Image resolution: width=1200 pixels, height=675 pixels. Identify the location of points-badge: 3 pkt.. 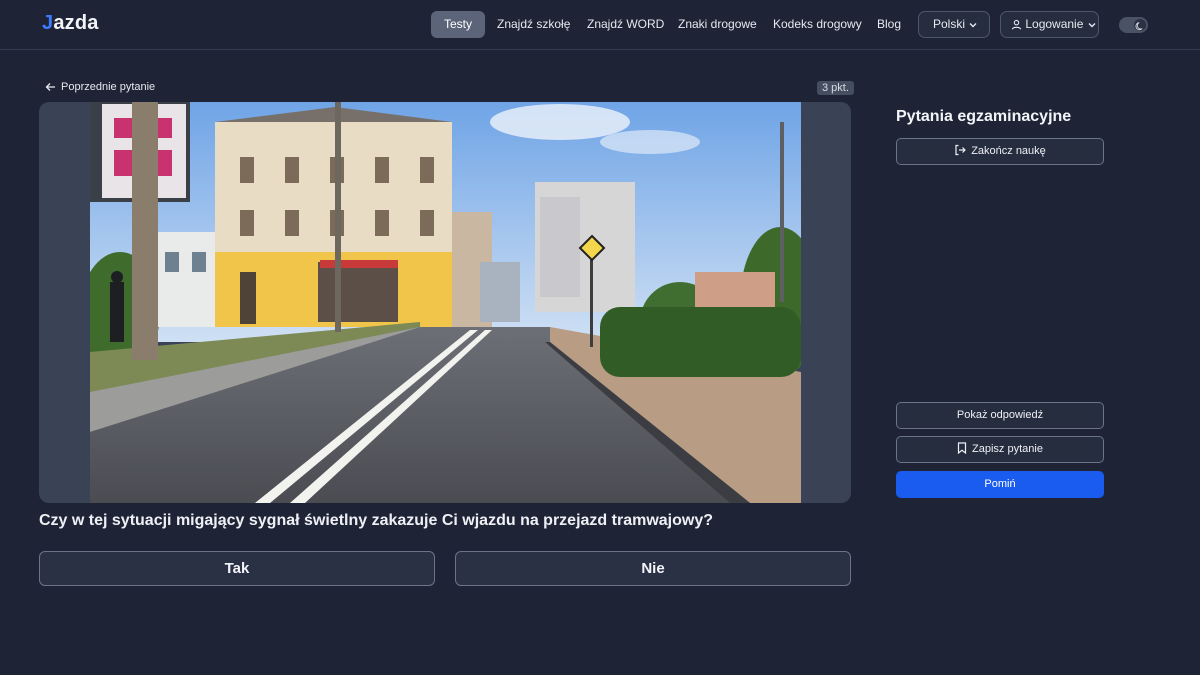
(835, 88).